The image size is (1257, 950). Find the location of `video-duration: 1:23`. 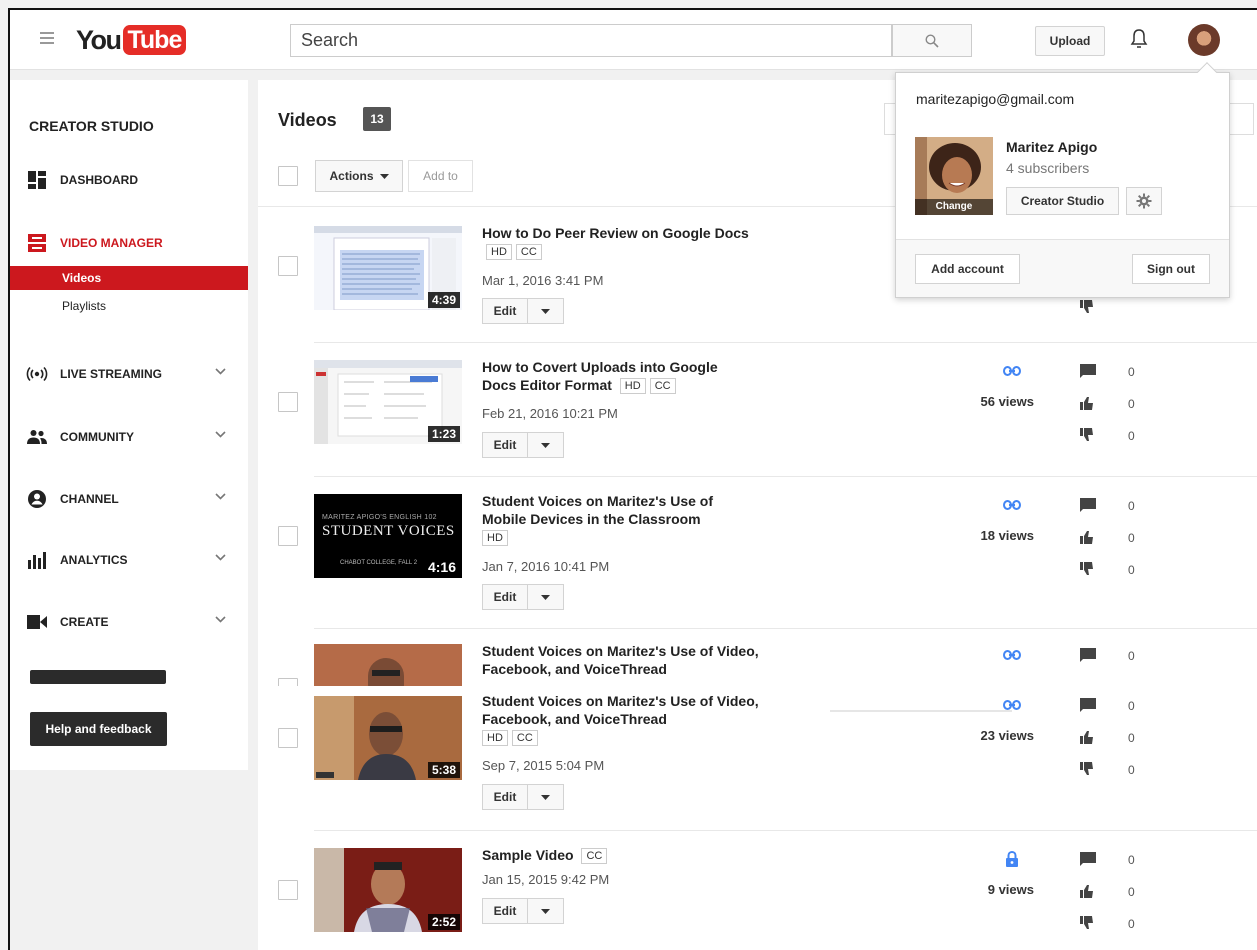

video-duration: 1:23 is located at coordinates (443, 434).